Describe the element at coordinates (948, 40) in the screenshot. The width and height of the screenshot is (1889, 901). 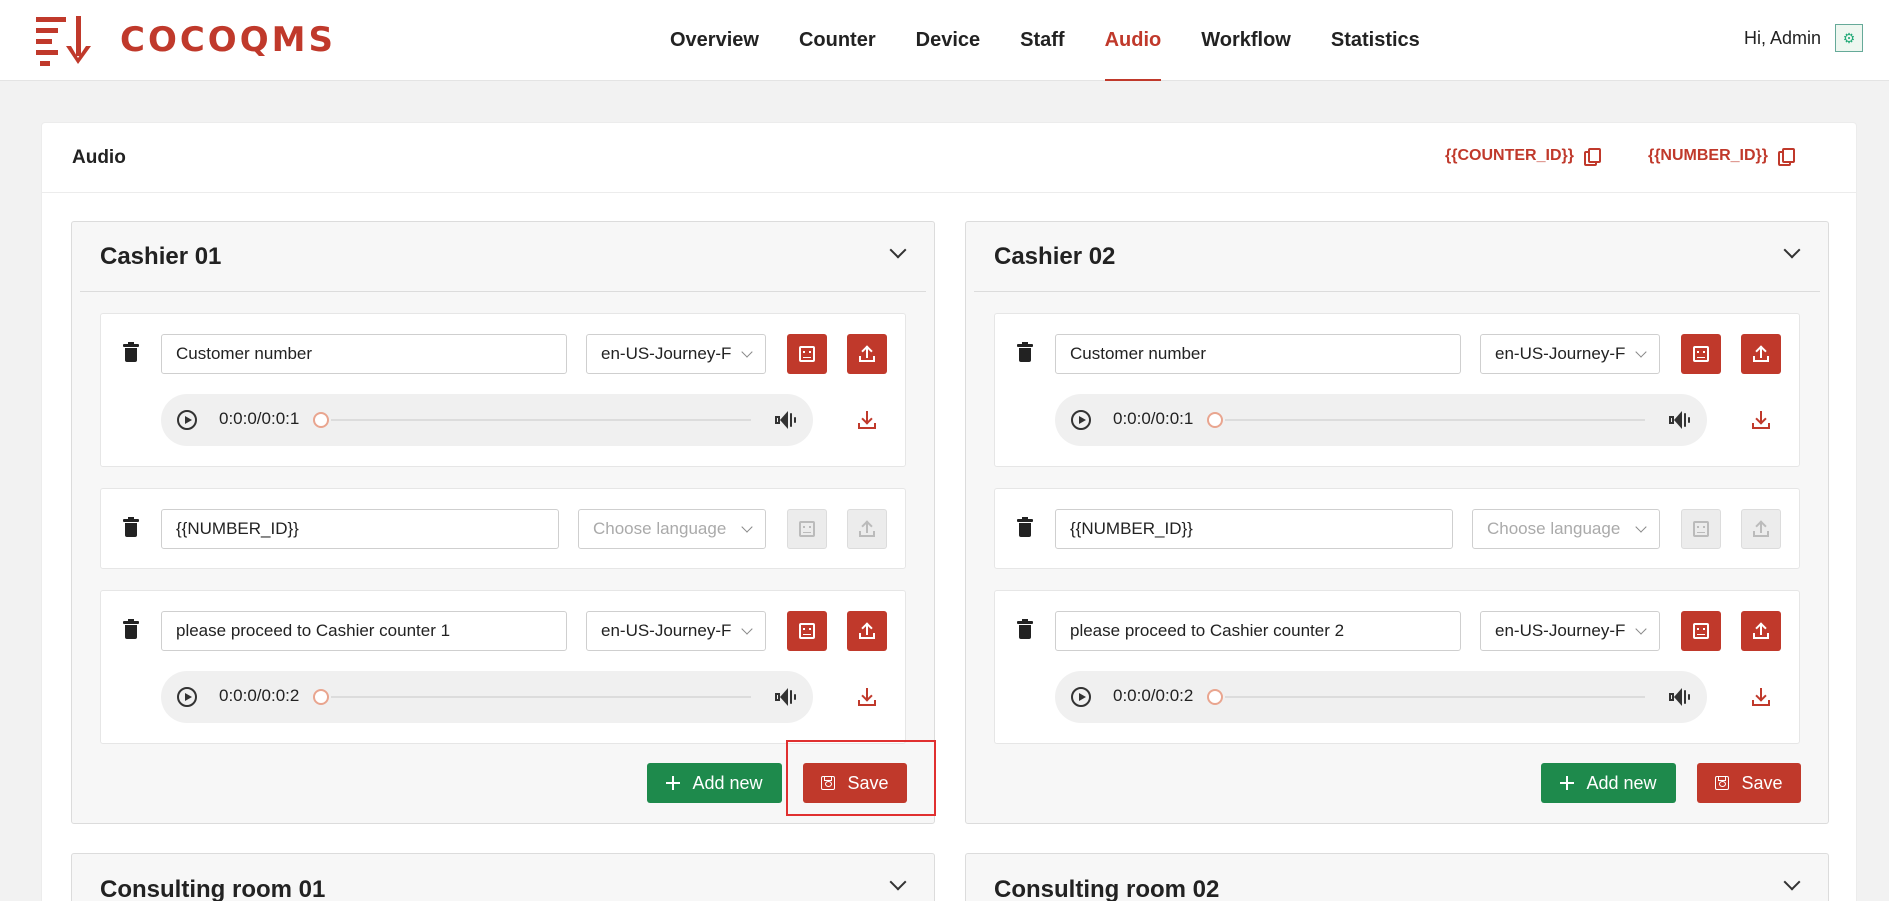
I see `nav-device: Device` at that location.